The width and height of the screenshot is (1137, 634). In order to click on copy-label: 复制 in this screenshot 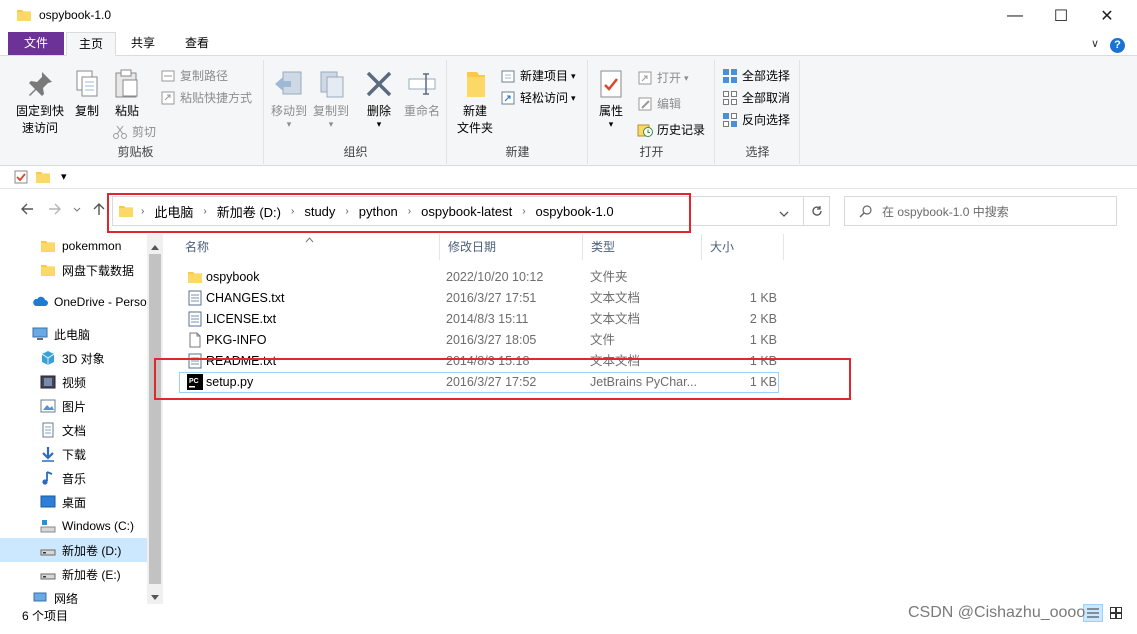, I will do `click(86, 111)`.